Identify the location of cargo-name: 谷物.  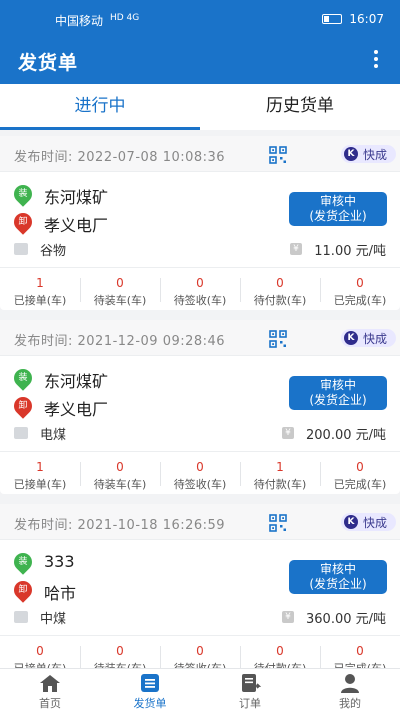
(53, 251).